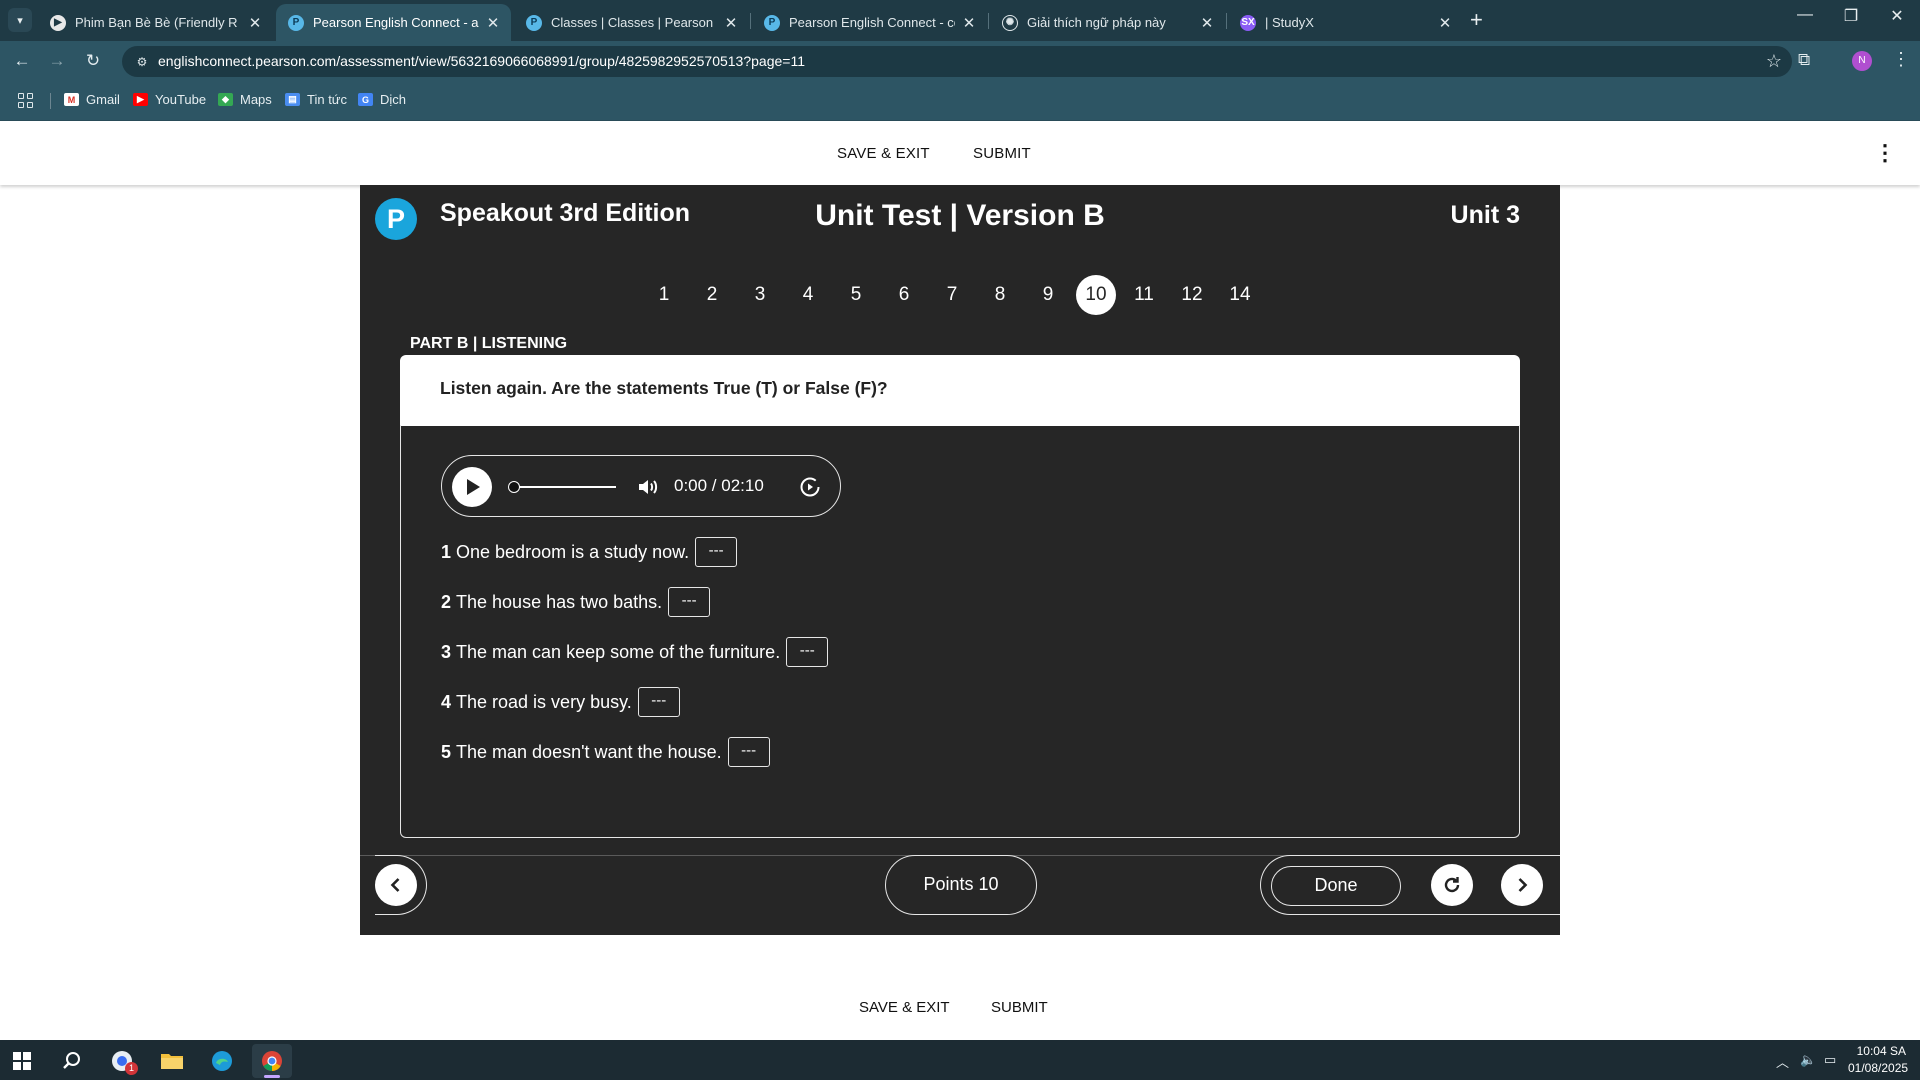  What do you see at coordinates (1410, 885) in the screenshot?
I see `actions-pill: Done` at bounding box center [1410, 885].